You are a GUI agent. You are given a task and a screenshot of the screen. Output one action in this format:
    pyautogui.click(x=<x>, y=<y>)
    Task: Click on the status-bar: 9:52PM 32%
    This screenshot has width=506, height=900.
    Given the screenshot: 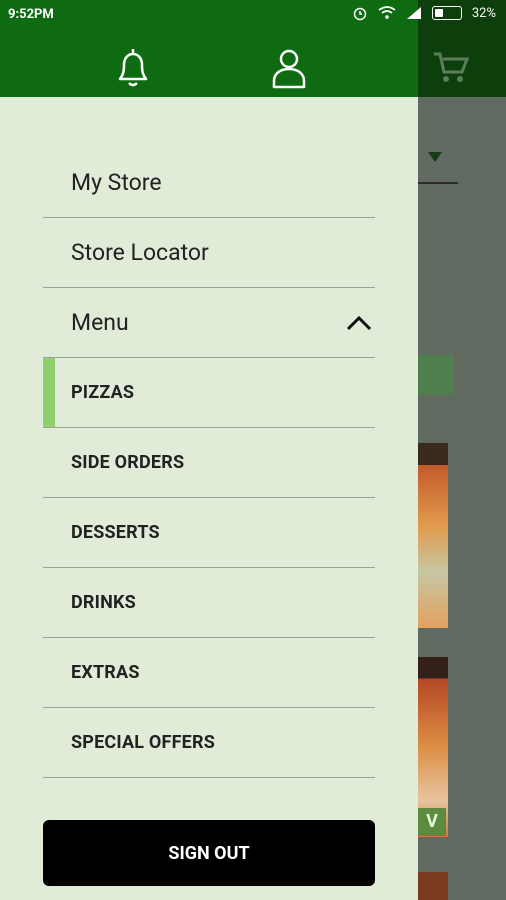 What is the action you would take?
    pyautogui.click(x=253, y=15)
    